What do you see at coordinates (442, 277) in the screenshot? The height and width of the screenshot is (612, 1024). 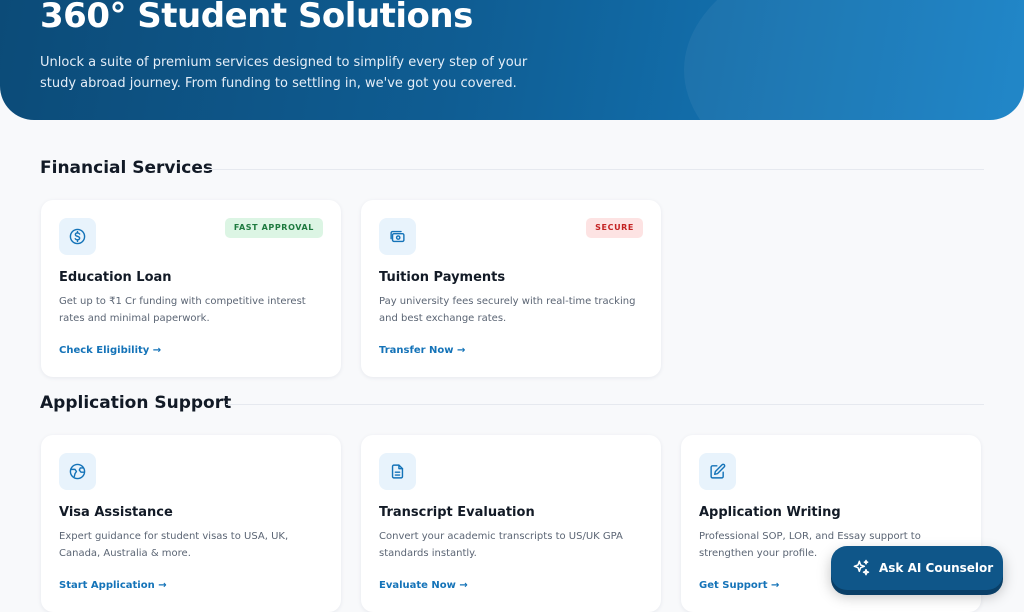 I see `card-title: Tuition Payments` at bounding box center [442, 277].